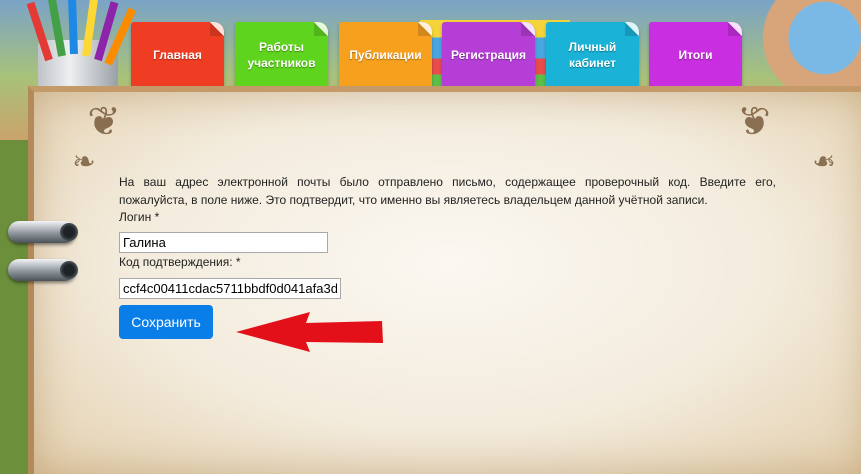 This screenshot has height=474, width=861. Describe the element at coordinates (385, 55) in the screenshot. I see `tab-publications: Публикации` at that location.